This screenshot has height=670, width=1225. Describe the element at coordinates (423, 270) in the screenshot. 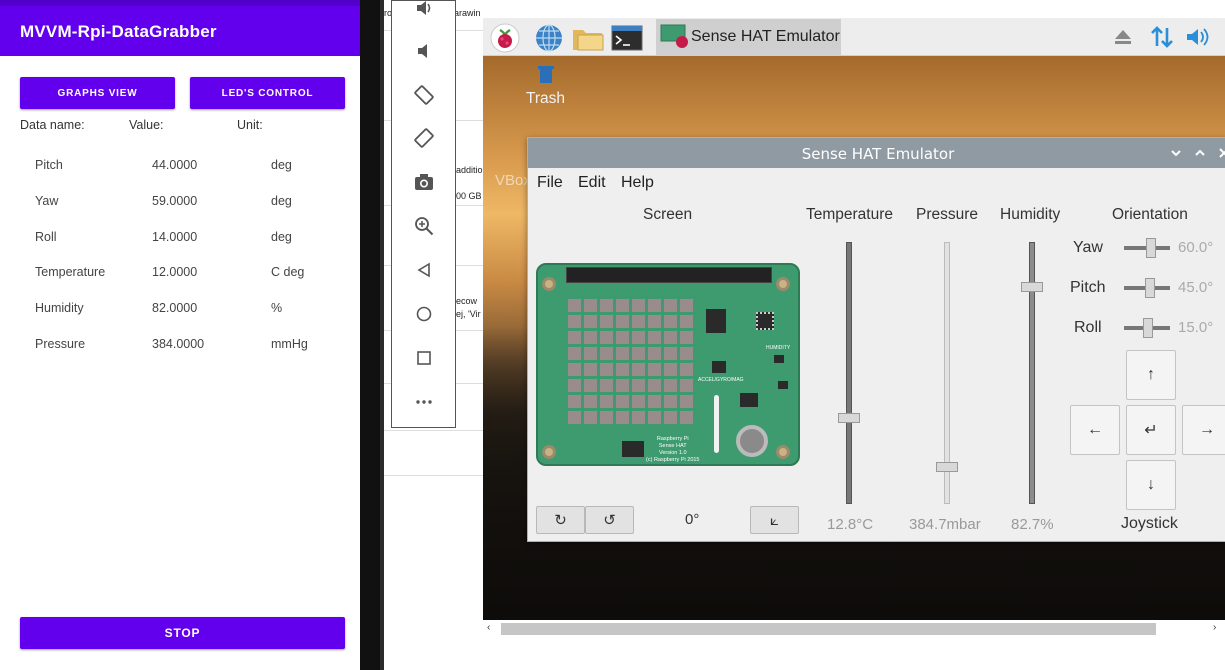

I see `back-icon` at that location.